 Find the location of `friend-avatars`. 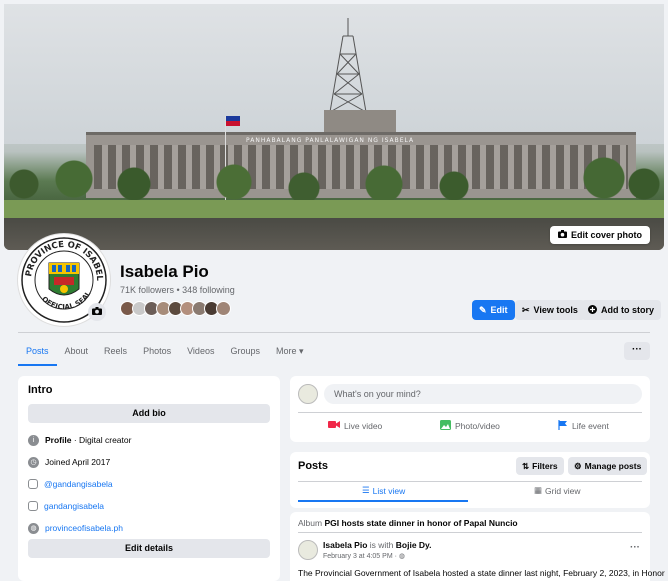

friend-avatars is located at coordinates (175, 308).